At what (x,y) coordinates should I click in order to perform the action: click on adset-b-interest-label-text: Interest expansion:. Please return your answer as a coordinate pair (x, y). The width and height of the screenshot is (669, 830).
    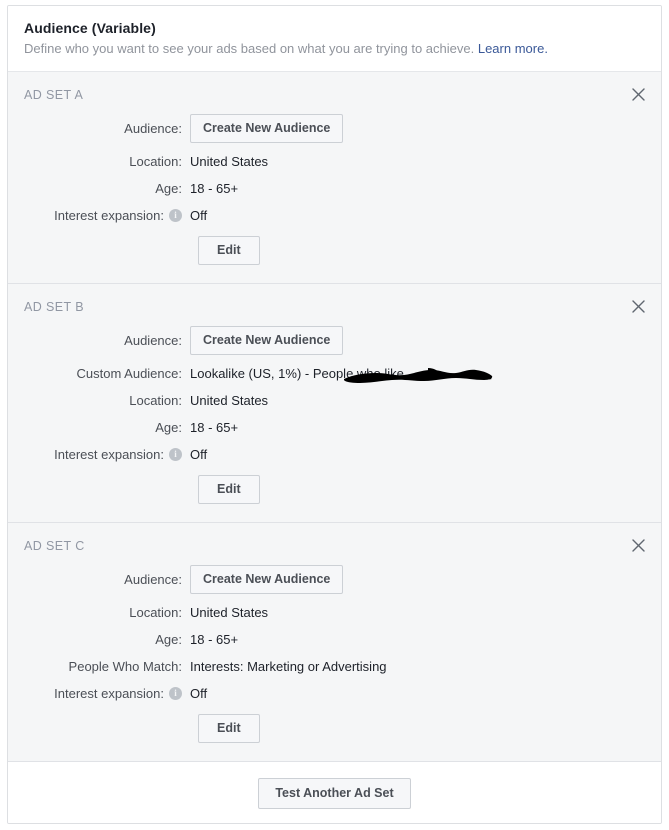
    Looking at the image, I should click on (109, 454).